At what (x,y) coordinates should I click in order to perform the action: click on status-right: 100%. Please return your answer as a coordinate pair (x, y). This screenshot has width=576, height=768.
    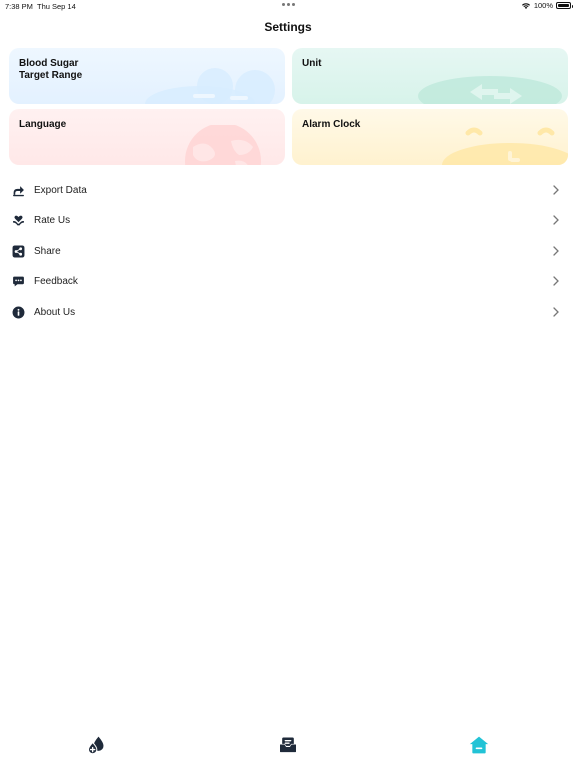
    Looking at the image, I should click on (547, 5).